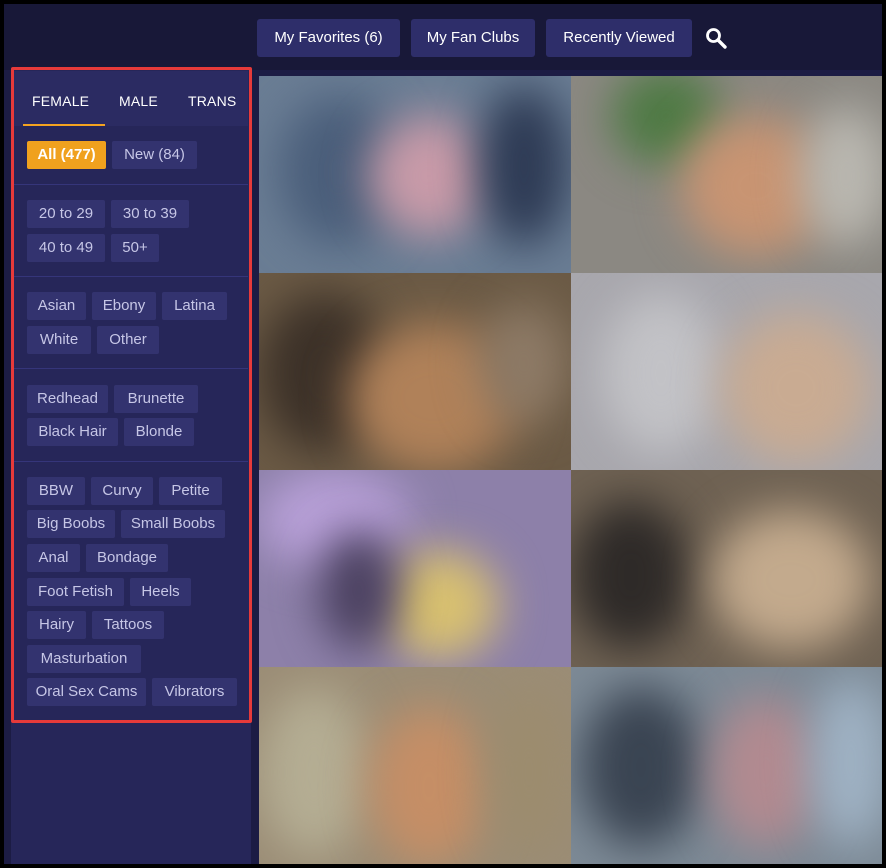 The image size is (886, 868). What do you see at coordinates (72, 432) in the screenshot?
I see `filter-black-hair: Black Hair` at bounding box center [72, 432].